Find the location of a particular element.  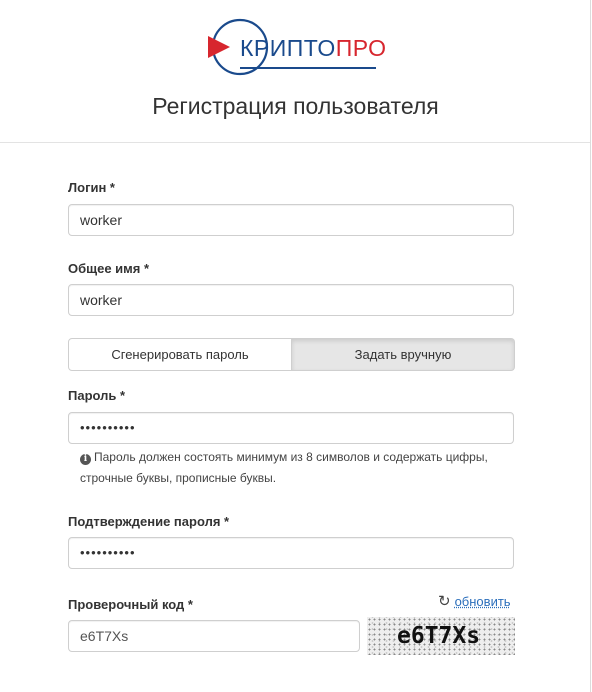

captcha-image-text: e6T7Xs is located at coordinates (439, 636).